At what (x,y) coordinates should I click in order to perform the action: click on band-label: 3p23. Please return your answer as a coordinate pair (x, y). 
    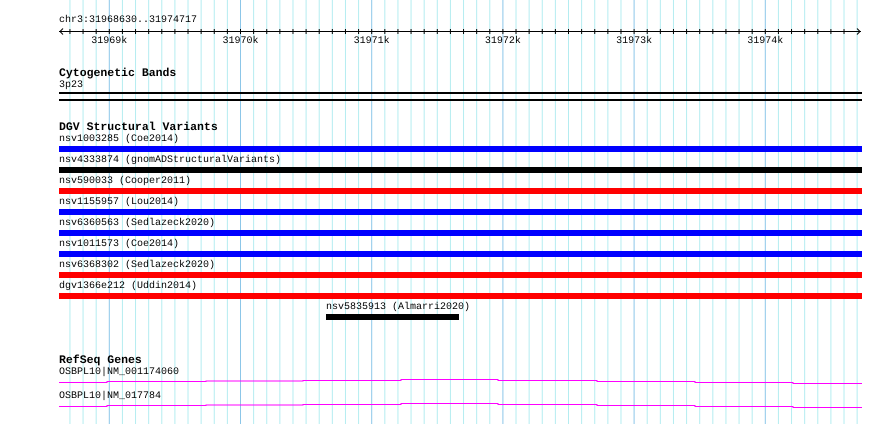
    Looking at the image, I should click on (71, 86).